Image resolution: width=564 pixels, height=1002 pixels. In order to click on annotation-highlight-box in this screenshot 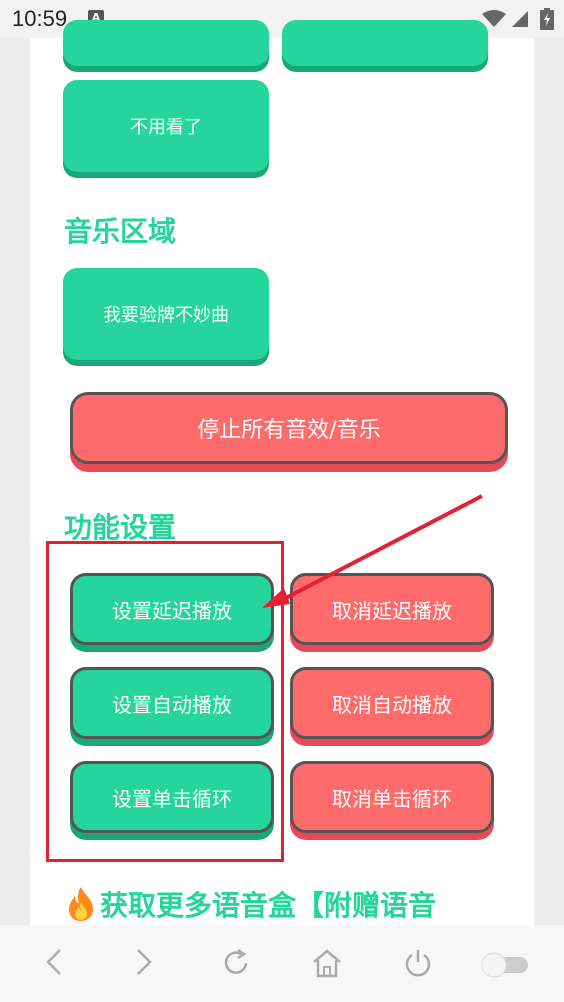, I will do `click(165, 701)`.